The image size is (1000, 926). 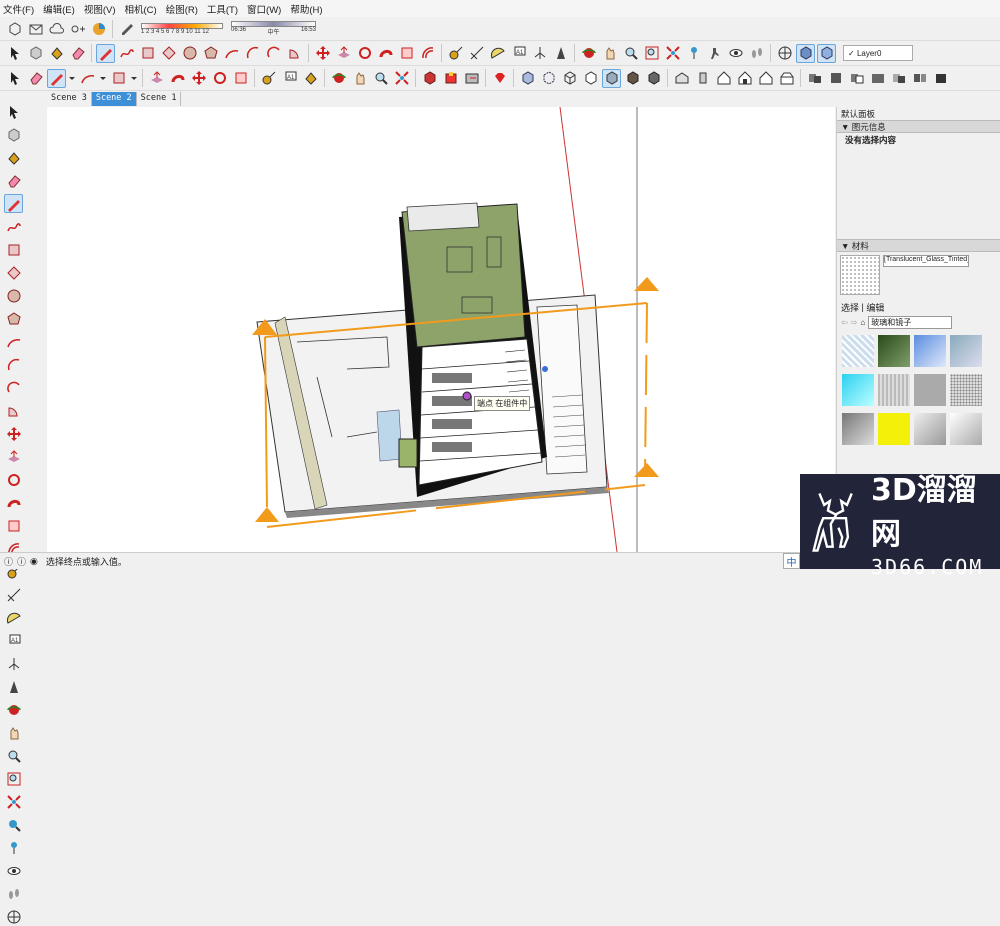 I want to click on shaded-textures-icon, so click(x=632, y=78).